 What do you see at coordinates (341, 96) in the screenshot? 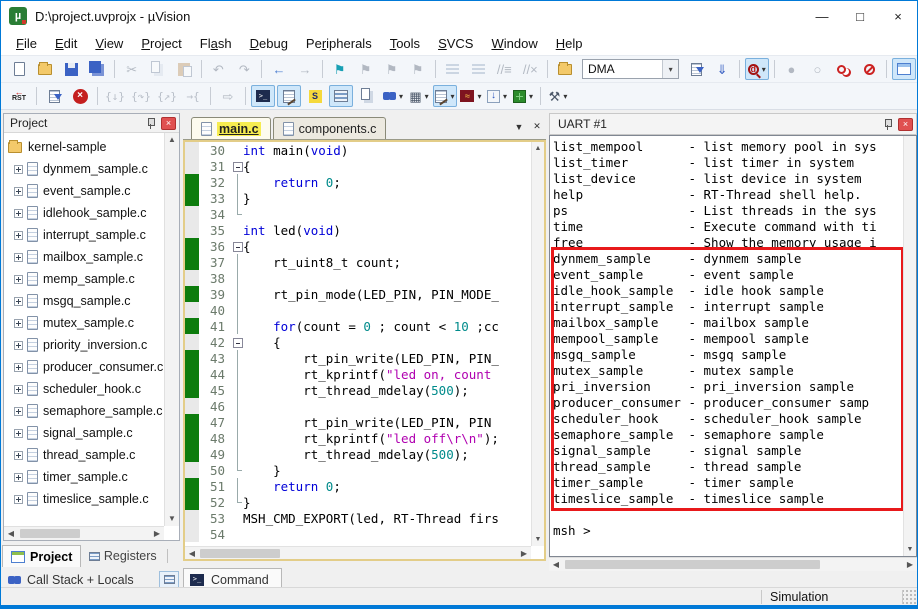
I see `registers-window-button` at bounding box center [341, 96].